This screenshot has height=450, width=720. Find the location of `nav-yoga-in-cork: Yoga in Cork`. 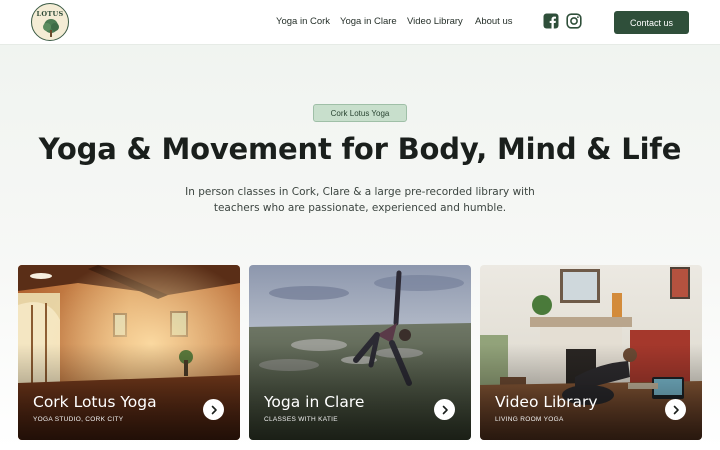

nav-yoga-in-cork: Yoga in Cork is located at coordinates (303, 21).